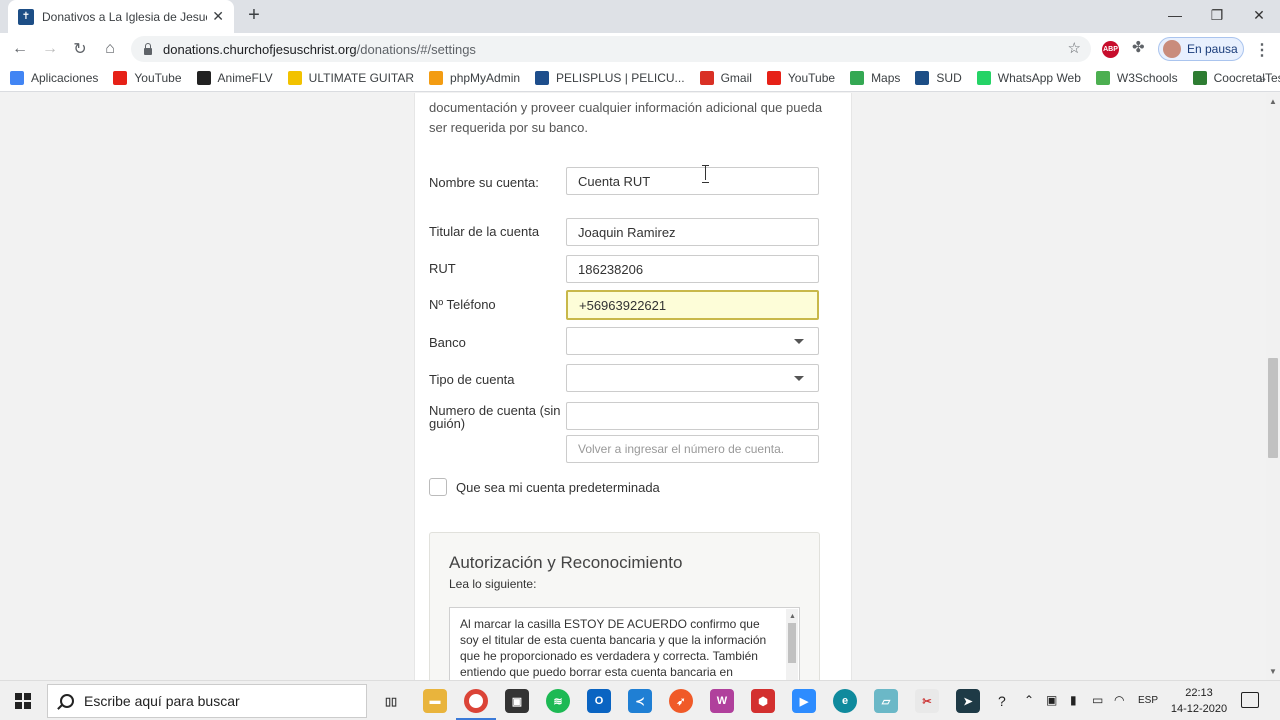 Image resolution: width=1280 pixels, height=720 pixels. What do you see at coordinates (886, 701) in the screenshot?
I see `notes-icon: ▱` at bounding box center [886, 701].